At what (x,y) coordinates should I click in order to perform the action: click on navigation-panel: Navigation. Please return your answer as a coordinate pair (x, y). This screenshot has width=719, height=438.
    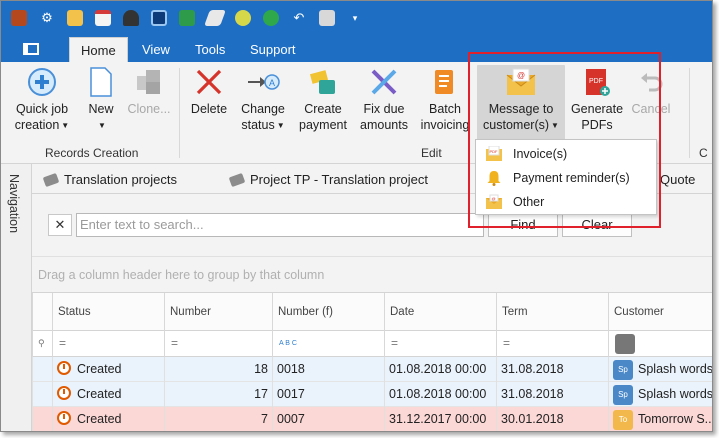
    Looking at the image, I should click on (16, 297).